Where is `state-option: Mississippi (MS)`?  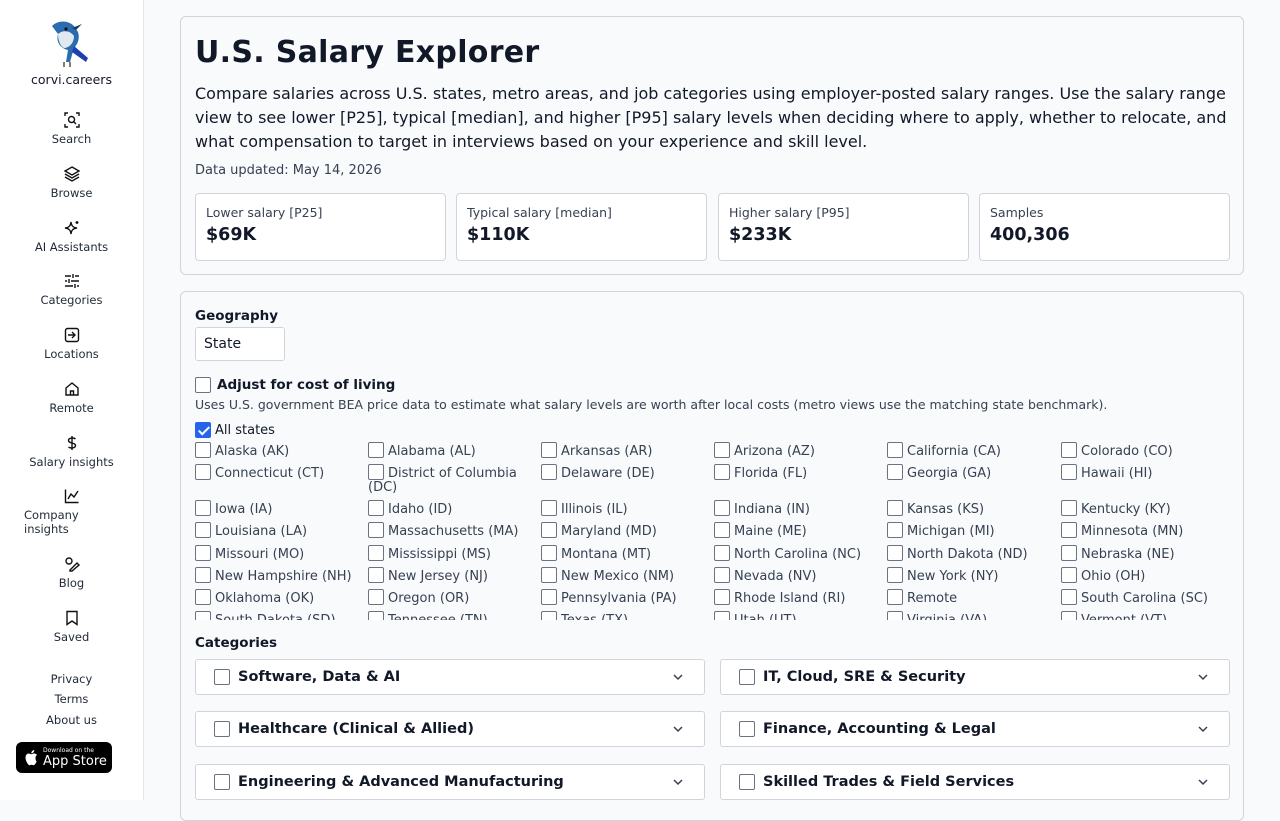 state-option: Mississippi (MS) is located at coordinates (453, 553).